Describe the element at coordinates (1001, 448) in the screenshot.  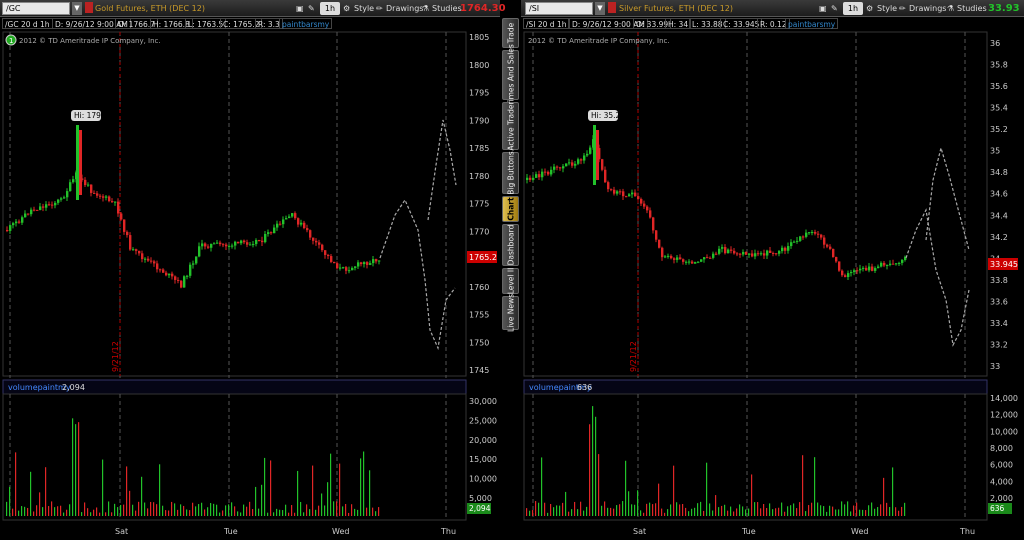
I see `volume-axis-label: 8,000` at that location.